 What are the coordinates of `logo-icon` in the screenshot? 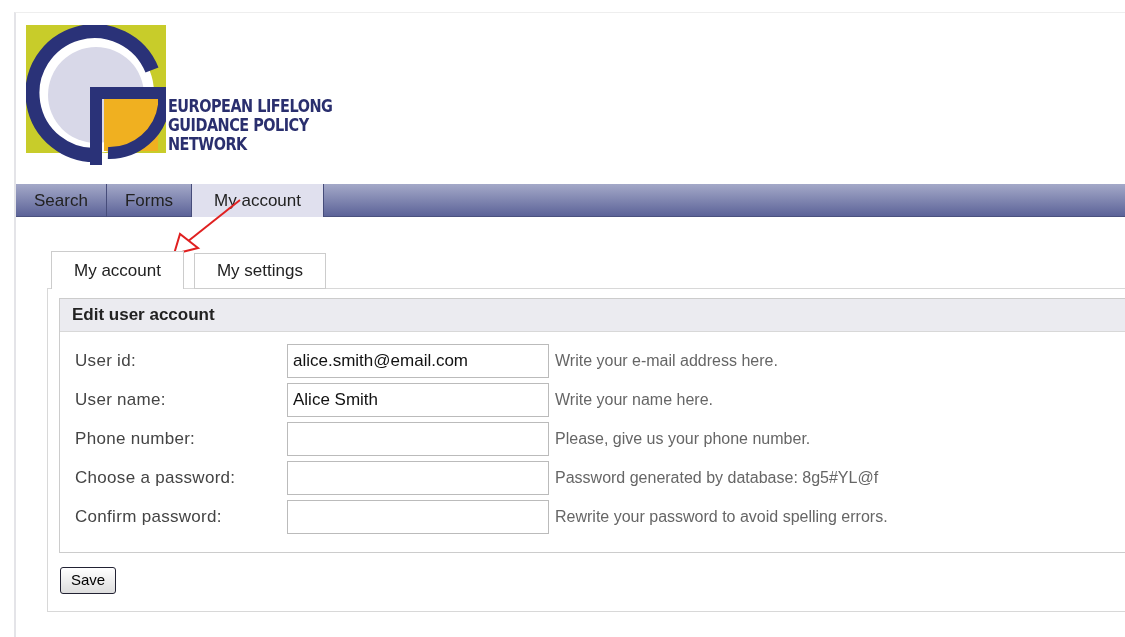 It's located at (96, 95).